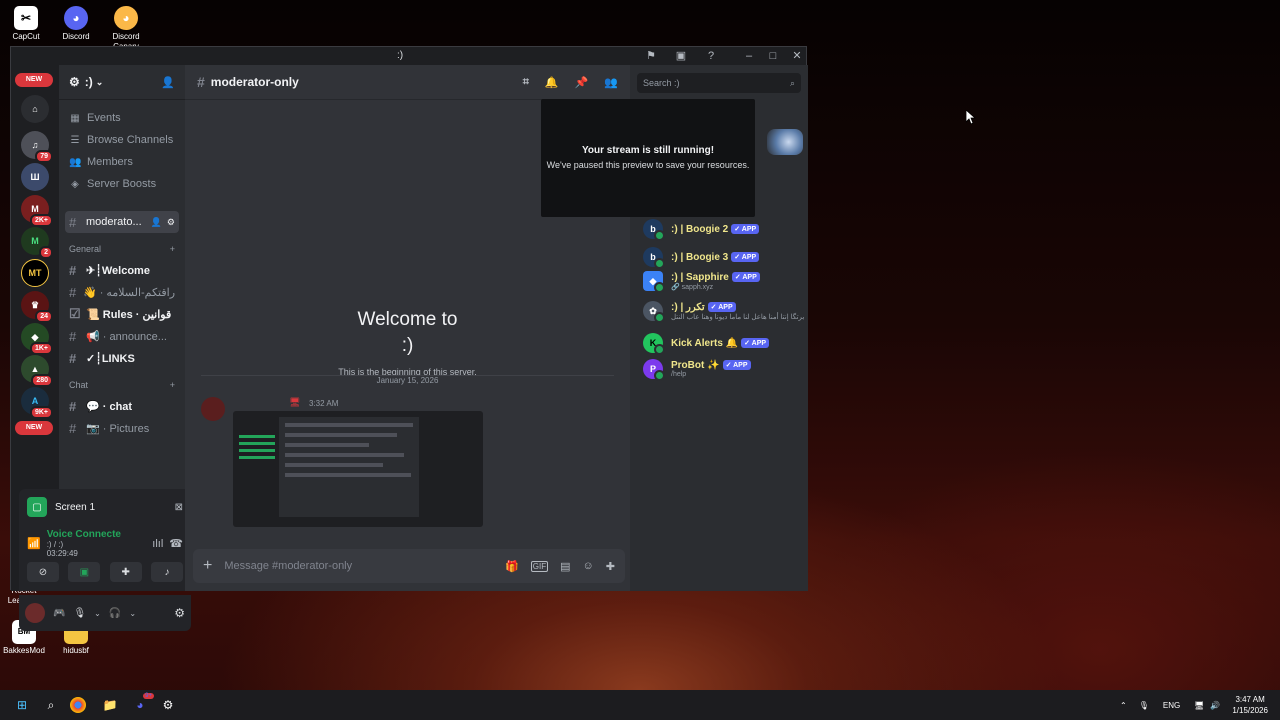 The image size is (1280, 720). Describe the element at coordinates (51, 705) in the screenshot. I see `search-icon: ⌕` at that location.